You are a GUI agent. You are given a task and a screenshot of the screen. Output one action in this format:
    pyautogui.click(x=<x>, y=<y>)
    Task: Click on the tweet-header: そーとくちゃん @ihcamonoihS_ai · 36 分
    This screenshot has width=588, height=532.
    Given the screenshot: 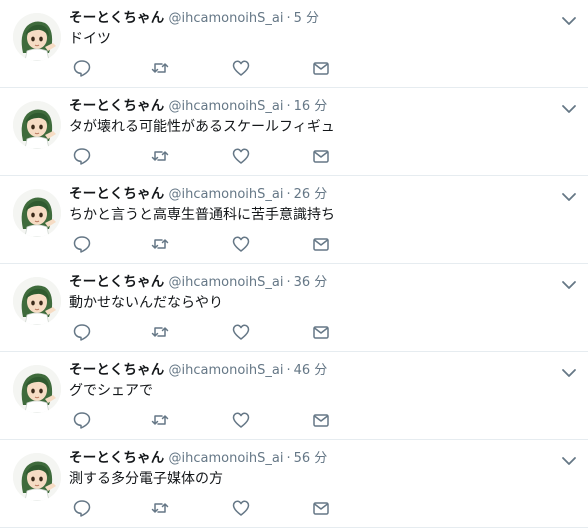 What is the action you would take?
    pyautogui.click(x=198, y=282)
    